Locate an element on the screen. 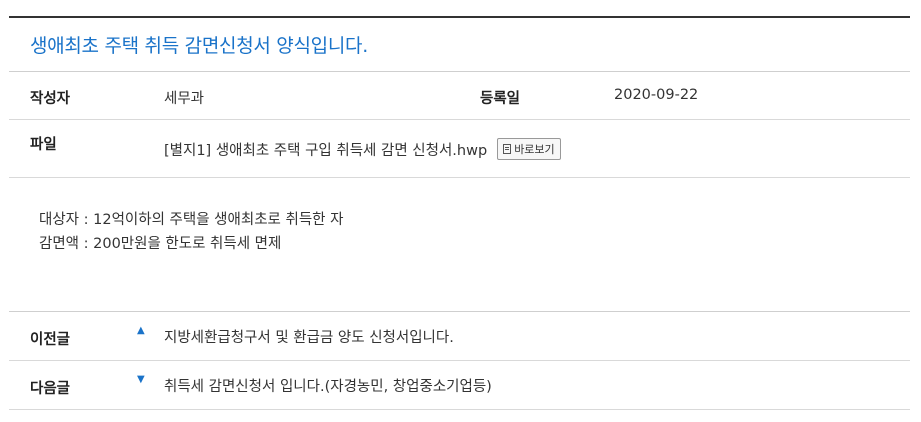 The width and height of the screenshot is (921, 422). author-label: 작성자 is located at coordinates (50, 99).